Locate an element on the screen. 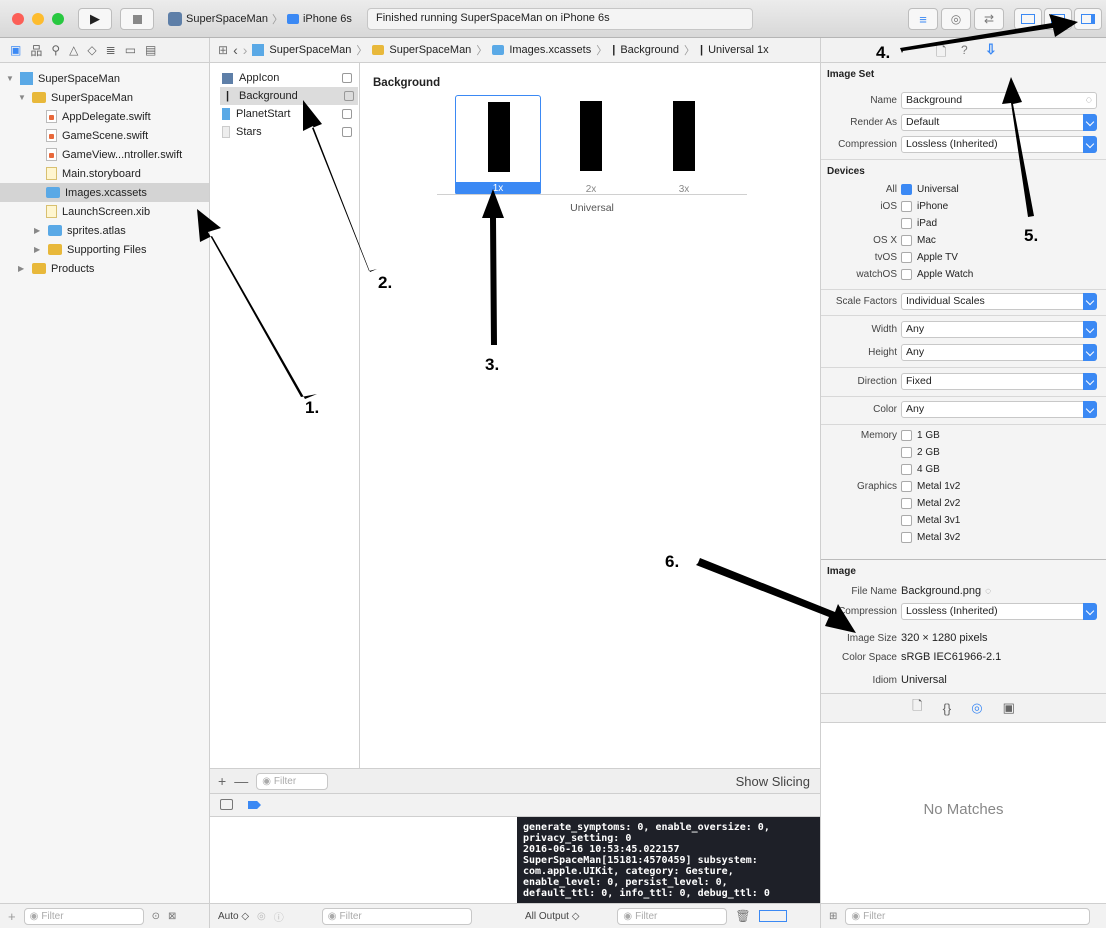 This screenshot has height=928, width=1106. image-slot-3x: 3x is located at coordinates (684, 145).